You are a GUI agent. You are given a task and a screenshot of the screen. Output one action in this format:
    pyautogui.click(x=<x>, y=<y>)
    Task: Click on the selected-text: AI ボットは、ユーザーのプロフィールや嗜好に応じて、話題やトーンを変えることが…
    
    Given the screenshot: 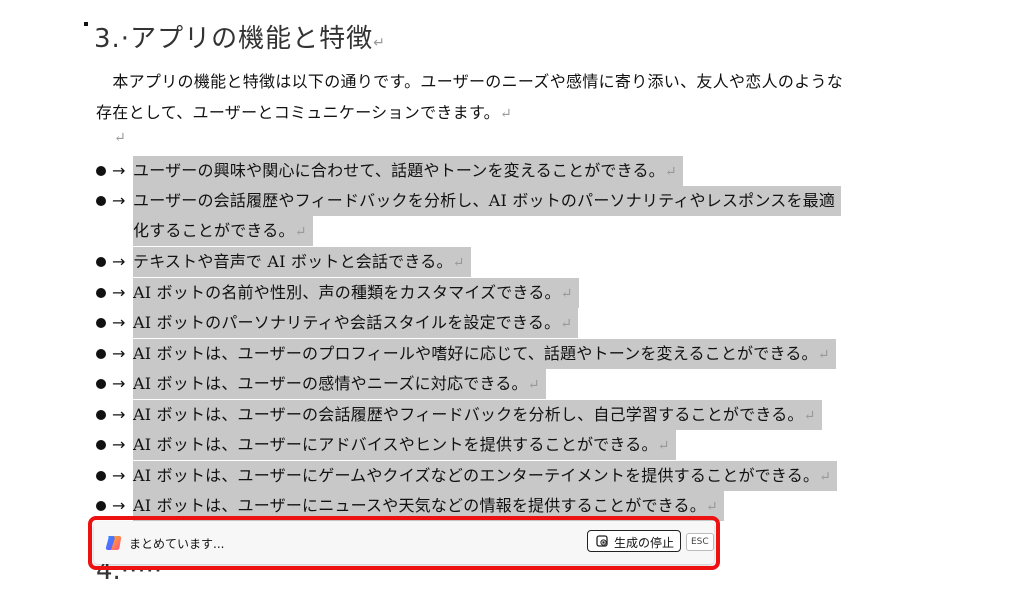 What is the action you would take?
    pyautogui.click(x=484, y=354)
    